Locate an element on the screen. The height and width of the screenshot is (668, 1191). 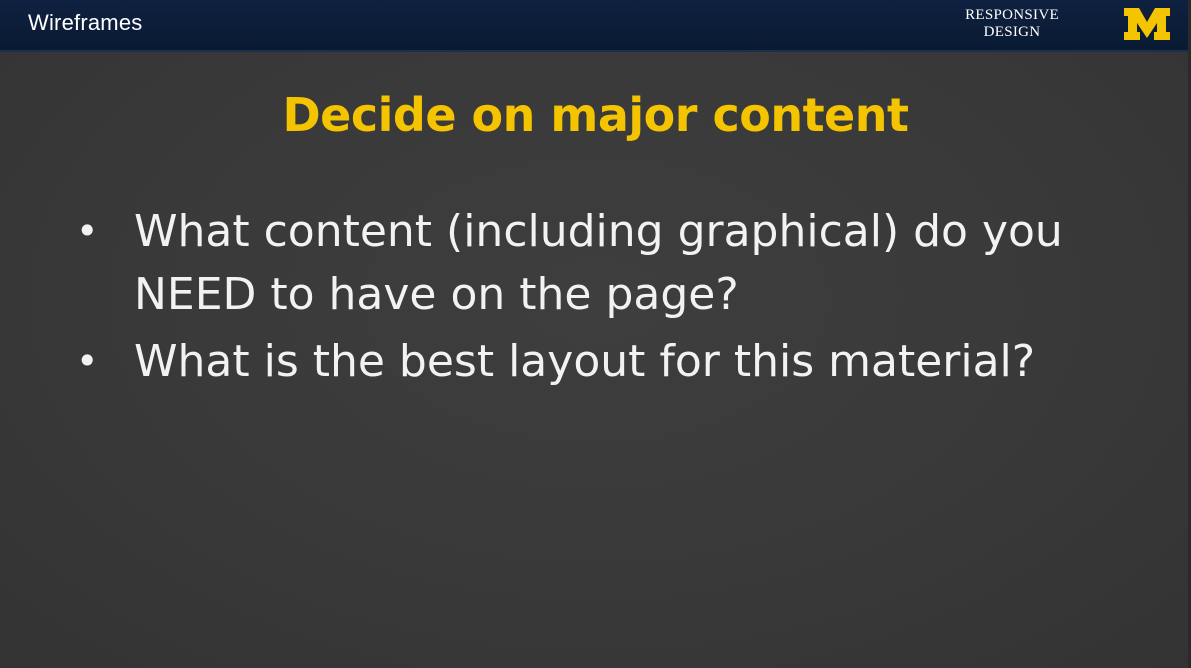
section-title: Wireframes is located at coordinates (85, 22).